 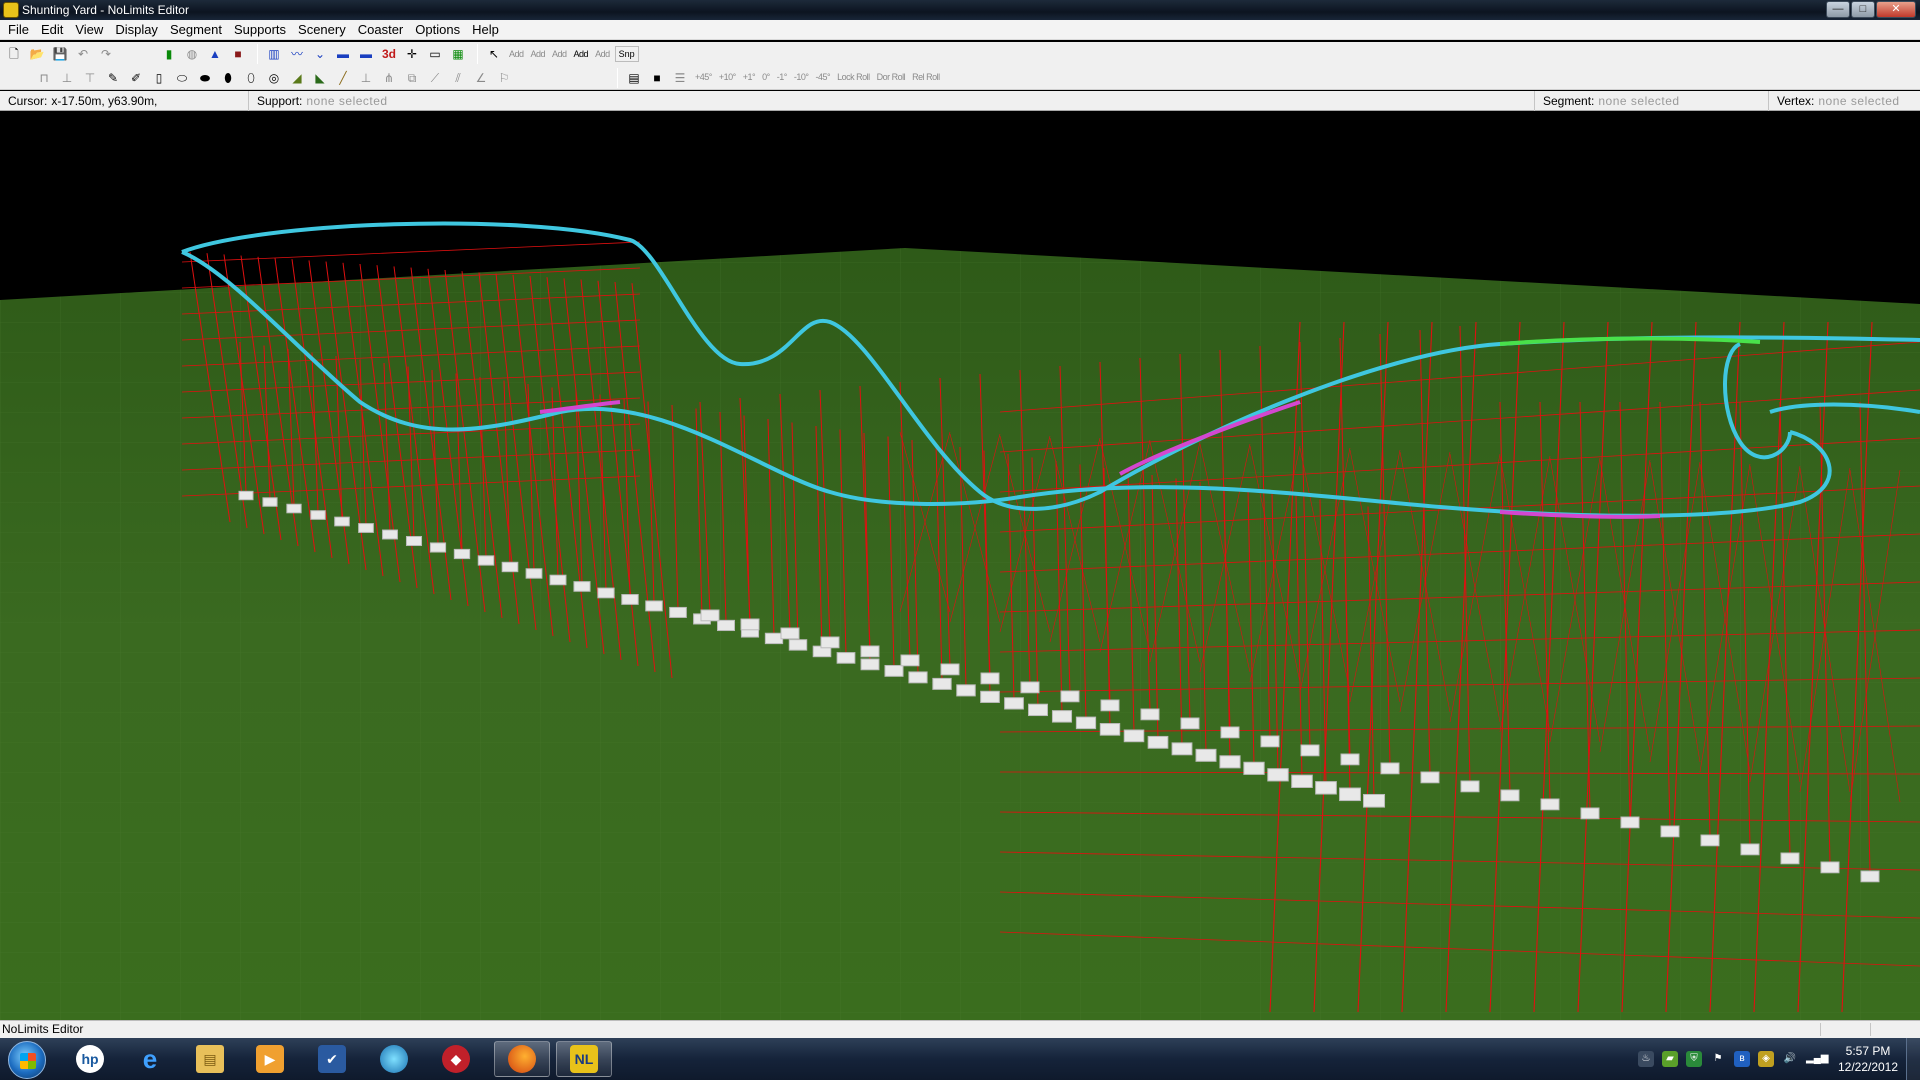 What do you see at coordinates (89, 30) in the screenshot?
I see `menu-view: View` at bounding box center [89, 30].